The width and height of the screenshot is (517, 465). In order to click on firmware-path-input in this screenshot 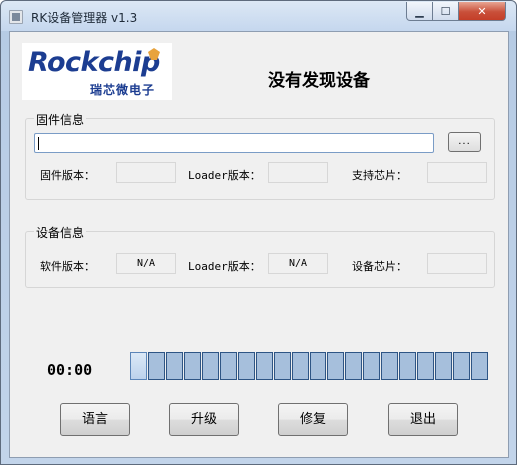, I will do `click(234, 143)`.